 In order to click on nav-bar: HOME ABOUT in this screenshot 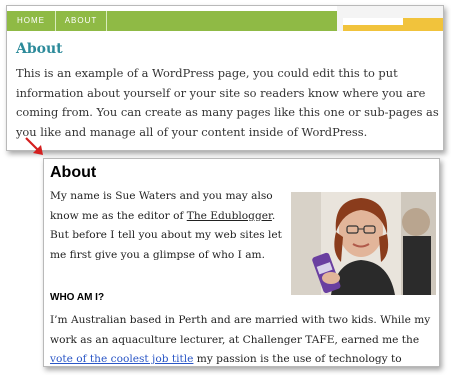, I will do `click(225, 18)`.